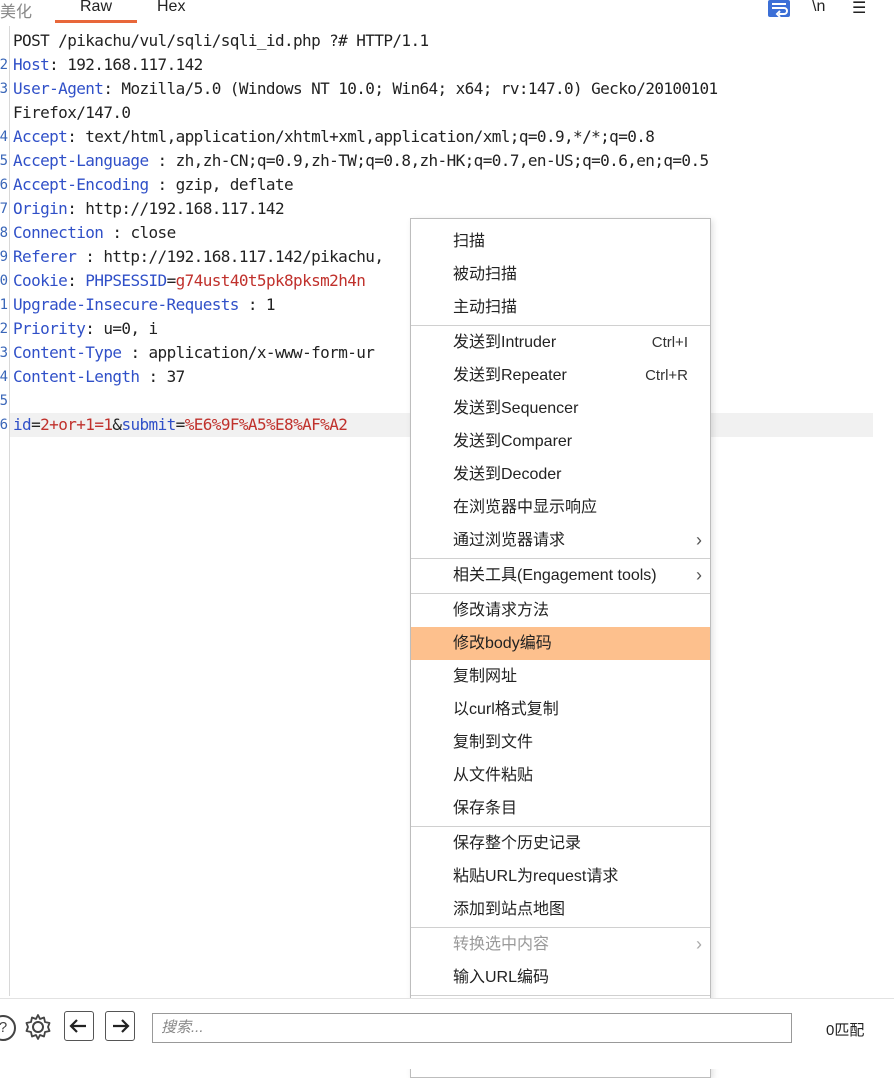 Image resolution: width=894 pixels, height=1078 pixels. Describe the element at coordinates (818, 8) in the screenshot. I see `newline-toggle-icon: \n` at that location.